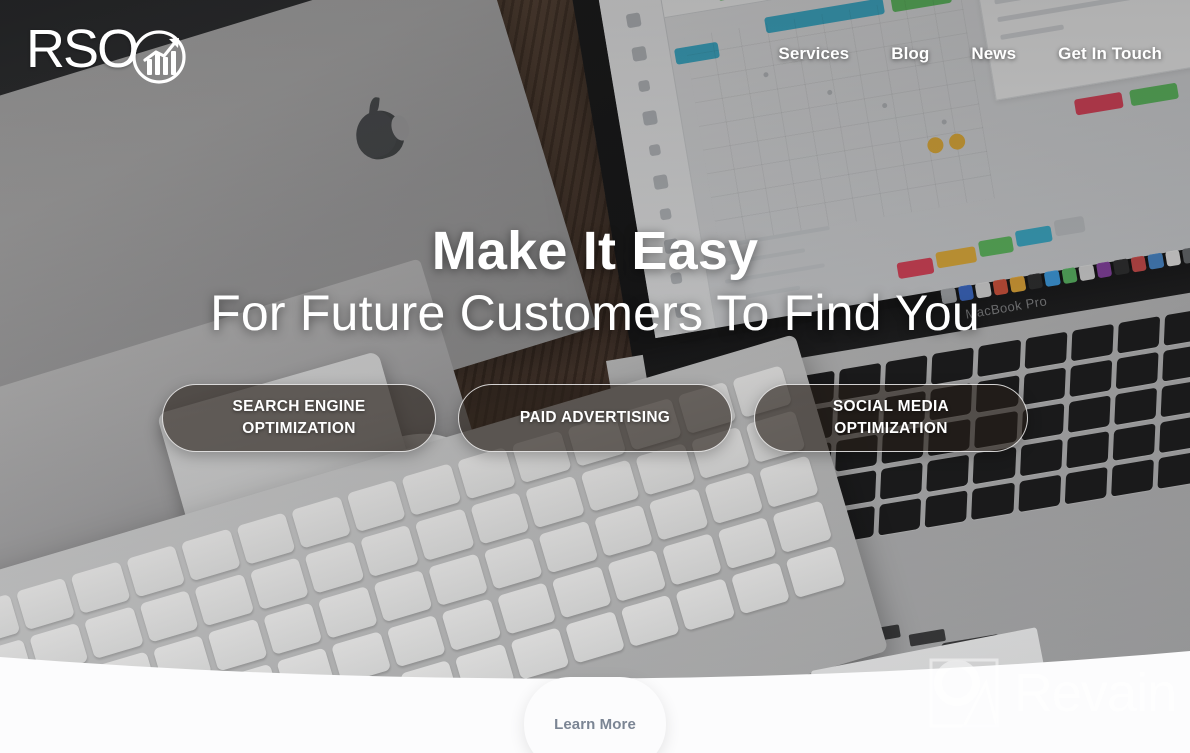 The image size is (1190, 753). I want to click on site-header: RSO Services Blog News Get In Touch, so click(595, 52).